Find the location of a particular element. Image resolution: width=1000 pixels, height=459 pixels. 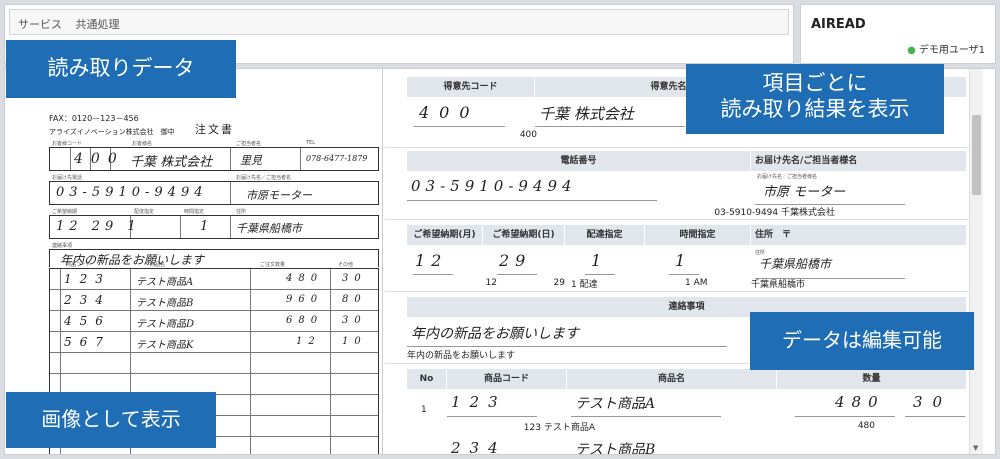

callout-editable: データは編集可能 is located at coordinates (862, 341).